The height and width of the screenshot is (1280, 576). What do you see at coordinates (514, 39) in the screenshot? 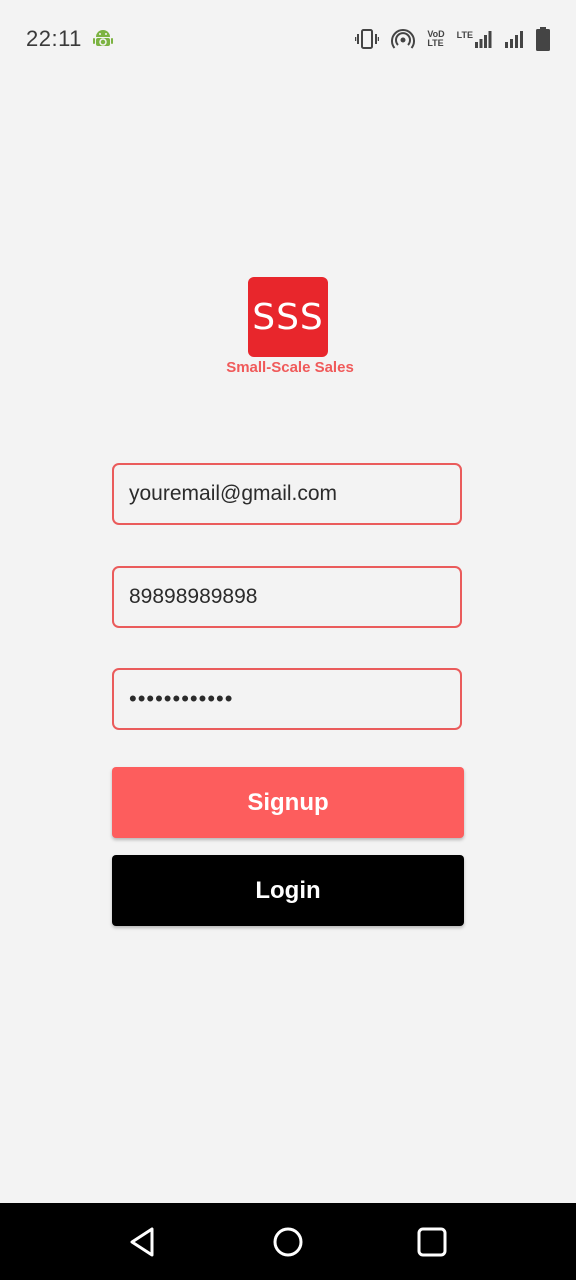
I see `signal-icon` at bounding box center [514, 39].